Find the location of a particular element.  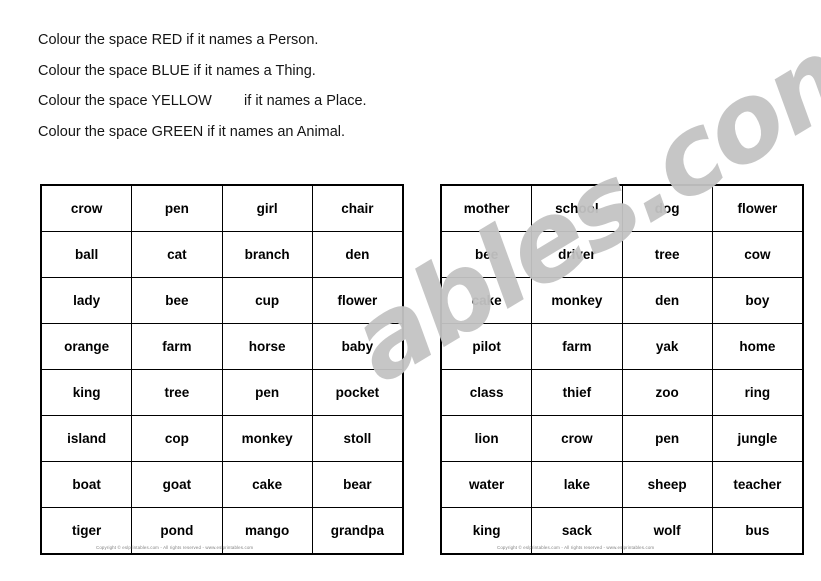

word-cell: cat is located at coordinates (177, 254).